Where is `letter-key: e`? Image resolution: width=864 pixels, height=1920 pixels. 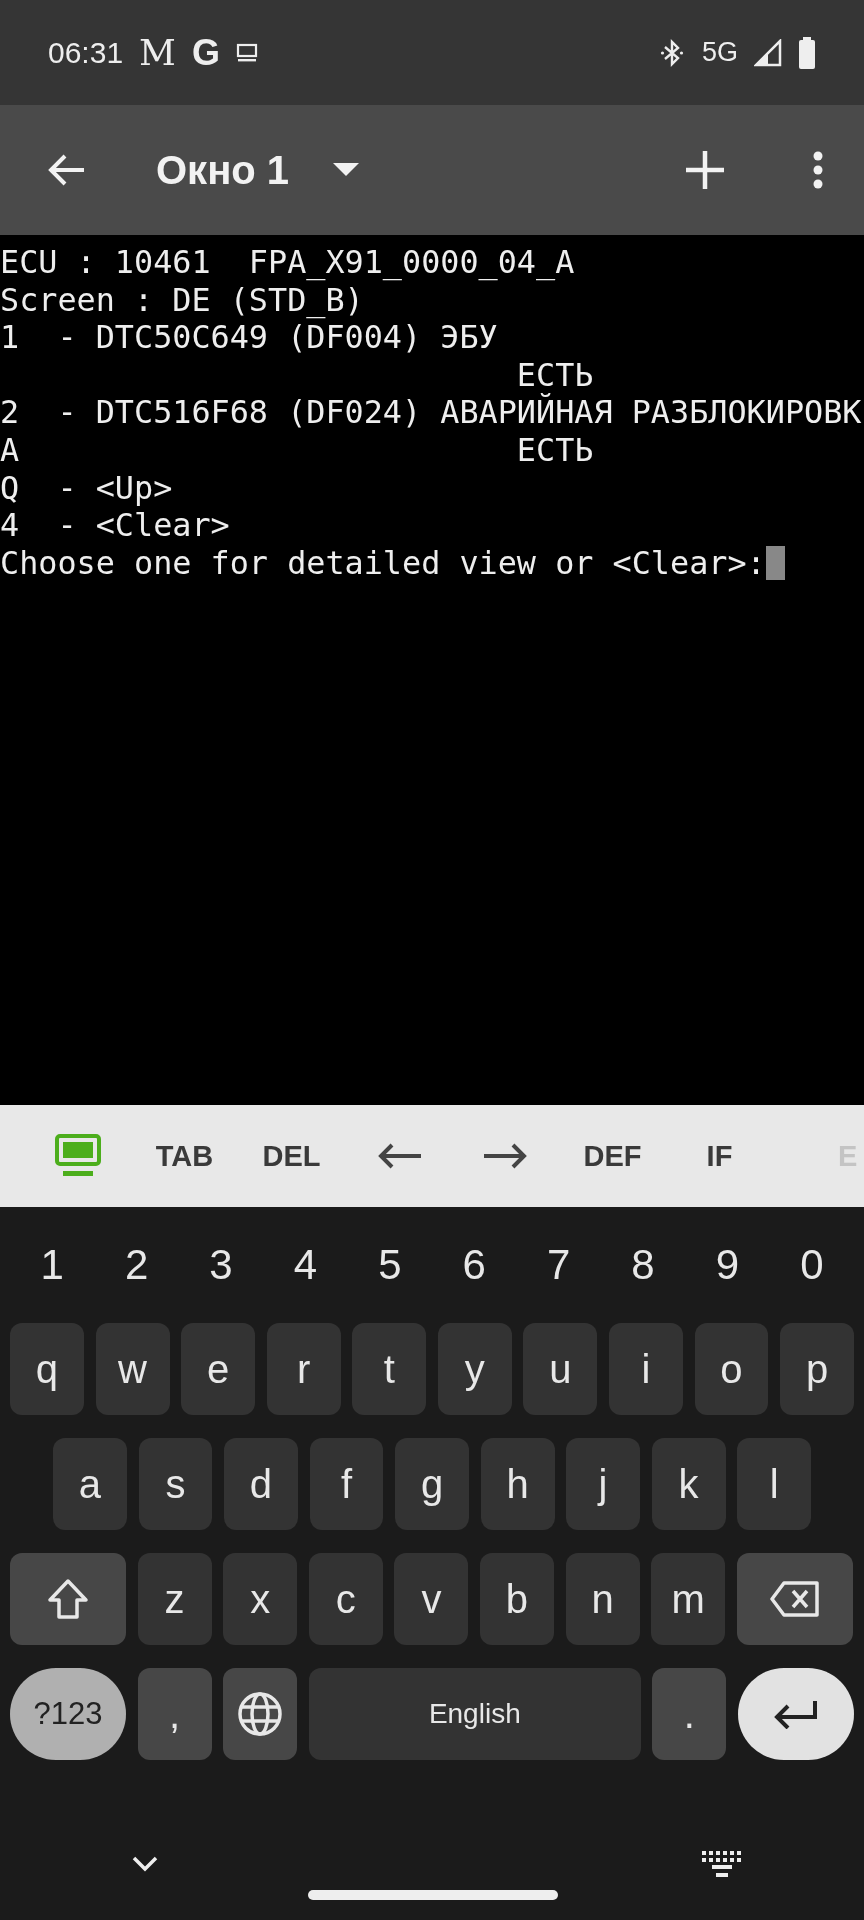 letter-key: e is located at coordinates (218, 1369).